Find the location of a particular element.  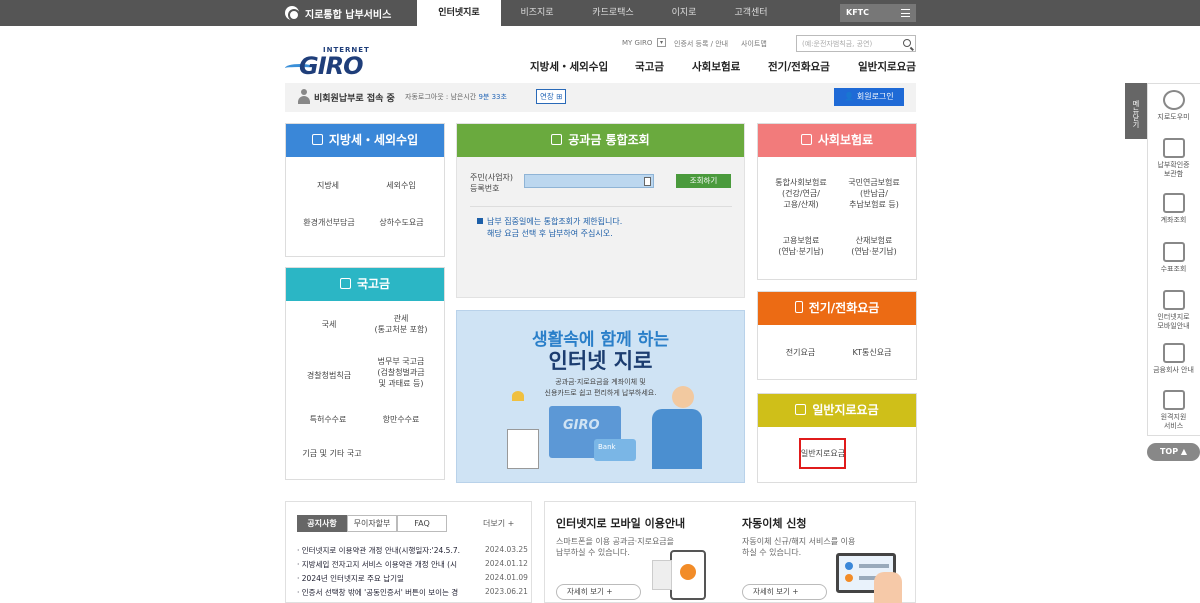

nav-general-giro: 일반지로요금 is located at coordinates (887, 66).